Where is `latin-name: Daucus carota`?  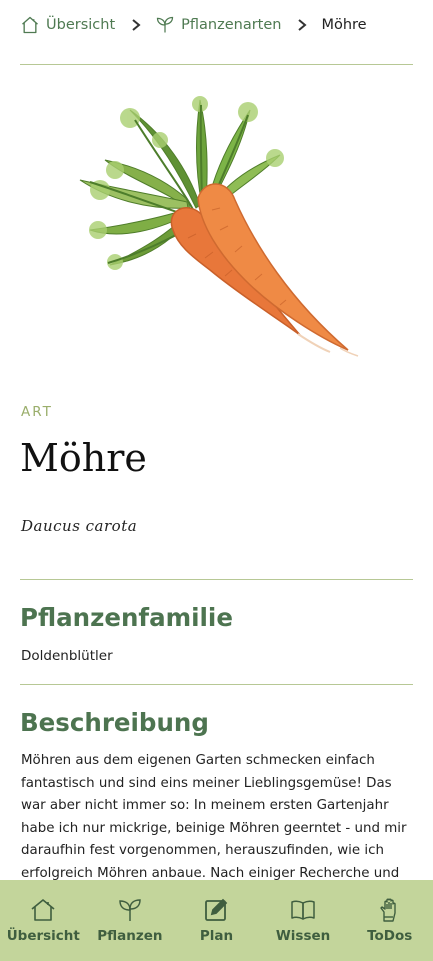 latin-name: Daucus carota is located at coordinates (79, 526).